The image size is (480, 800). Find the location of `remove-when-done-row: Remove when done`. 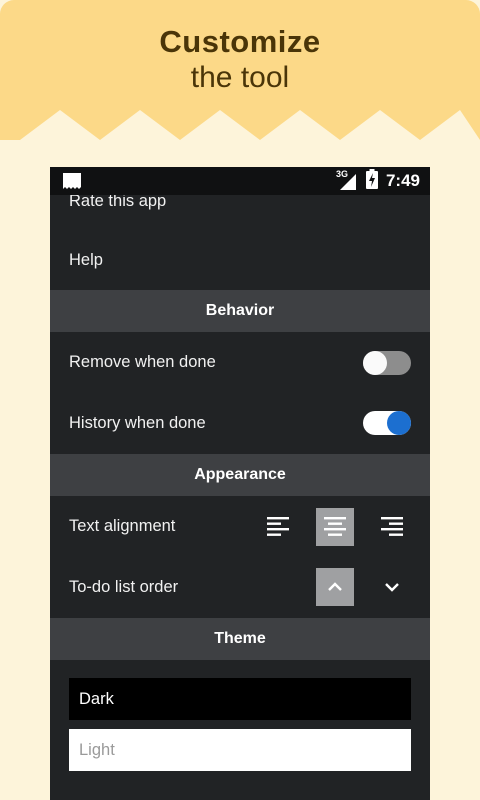

remove-when-done-row: Remove when done is located at coordinates (240, 362).